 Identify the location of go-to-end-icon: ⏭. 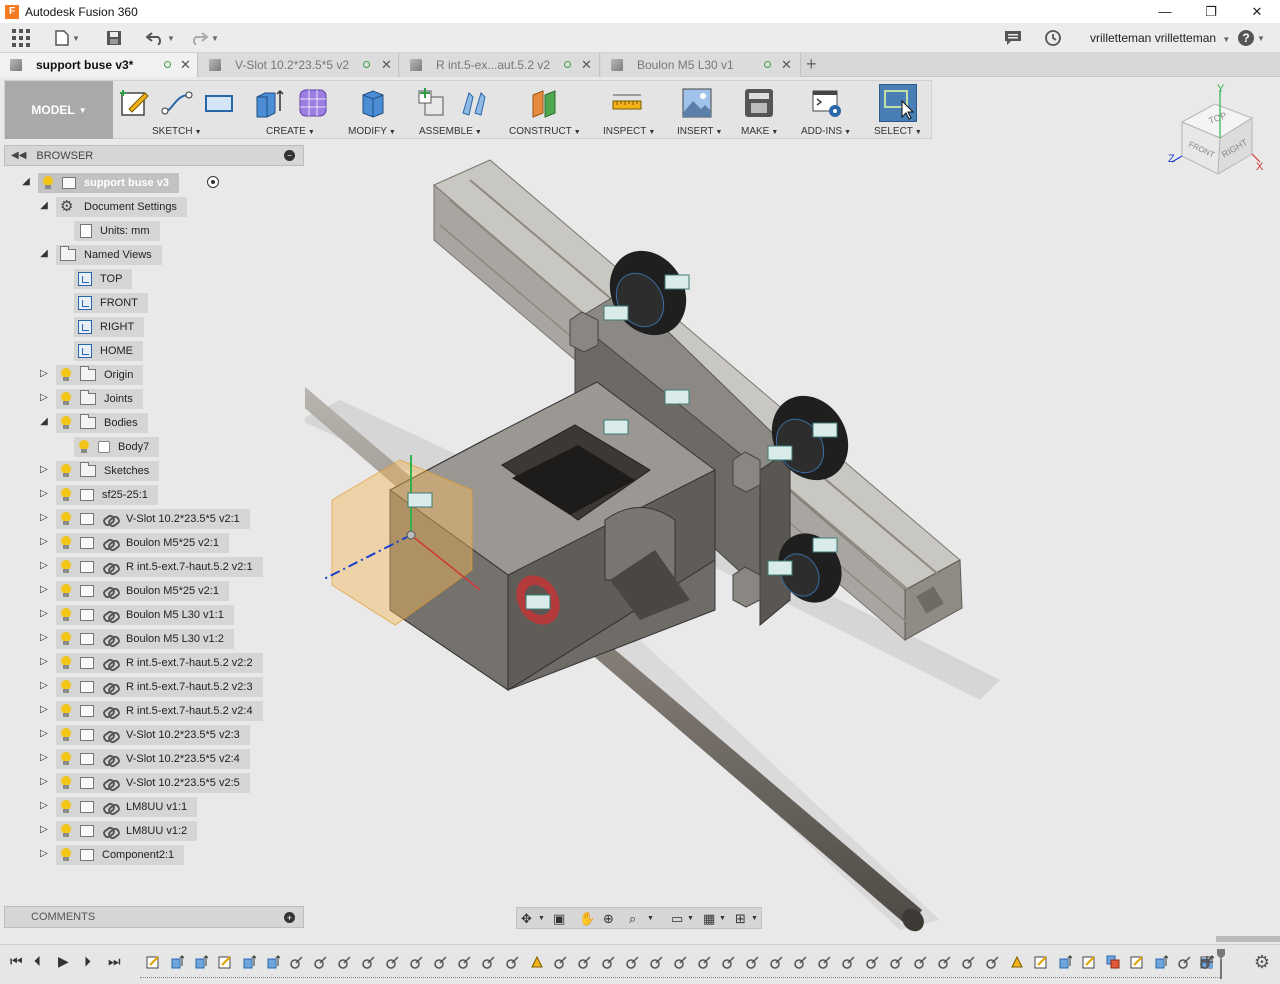
(114, 961).